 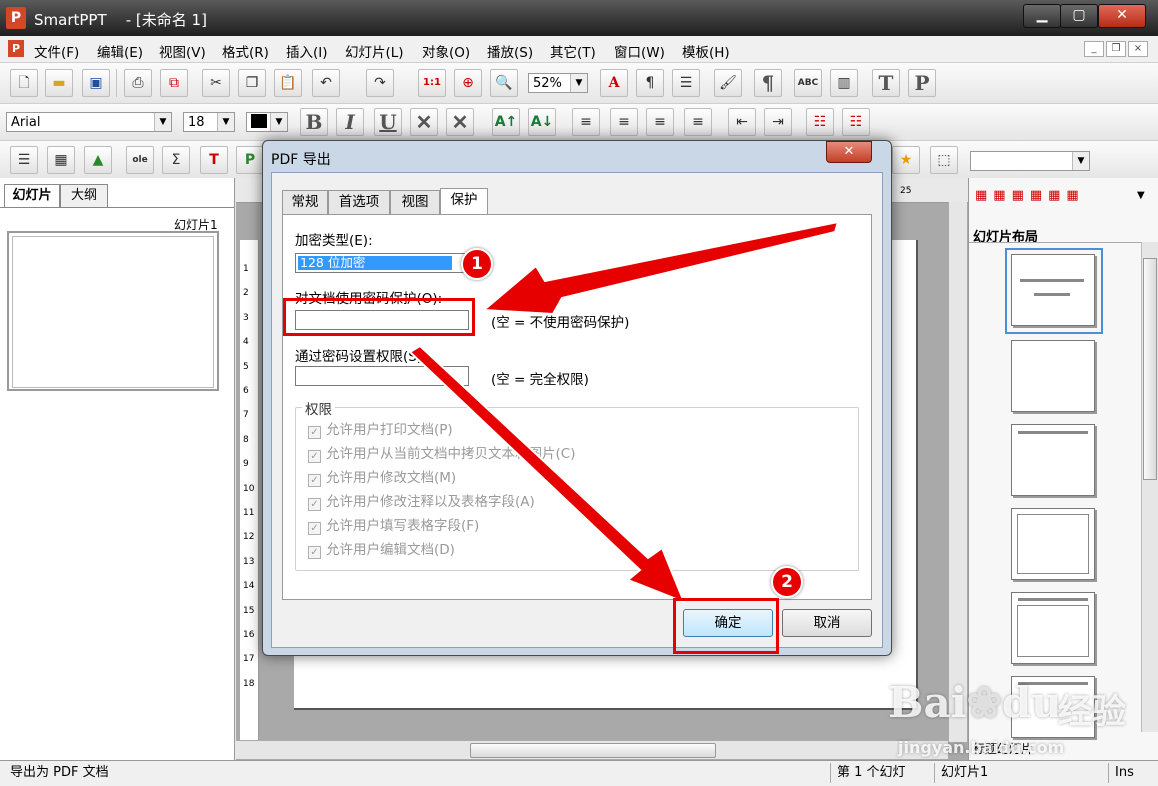 What do you see at coordinates (726, 626) in the screenshot?
I see `highlight-ok-button` at bounding box center [726, 626].